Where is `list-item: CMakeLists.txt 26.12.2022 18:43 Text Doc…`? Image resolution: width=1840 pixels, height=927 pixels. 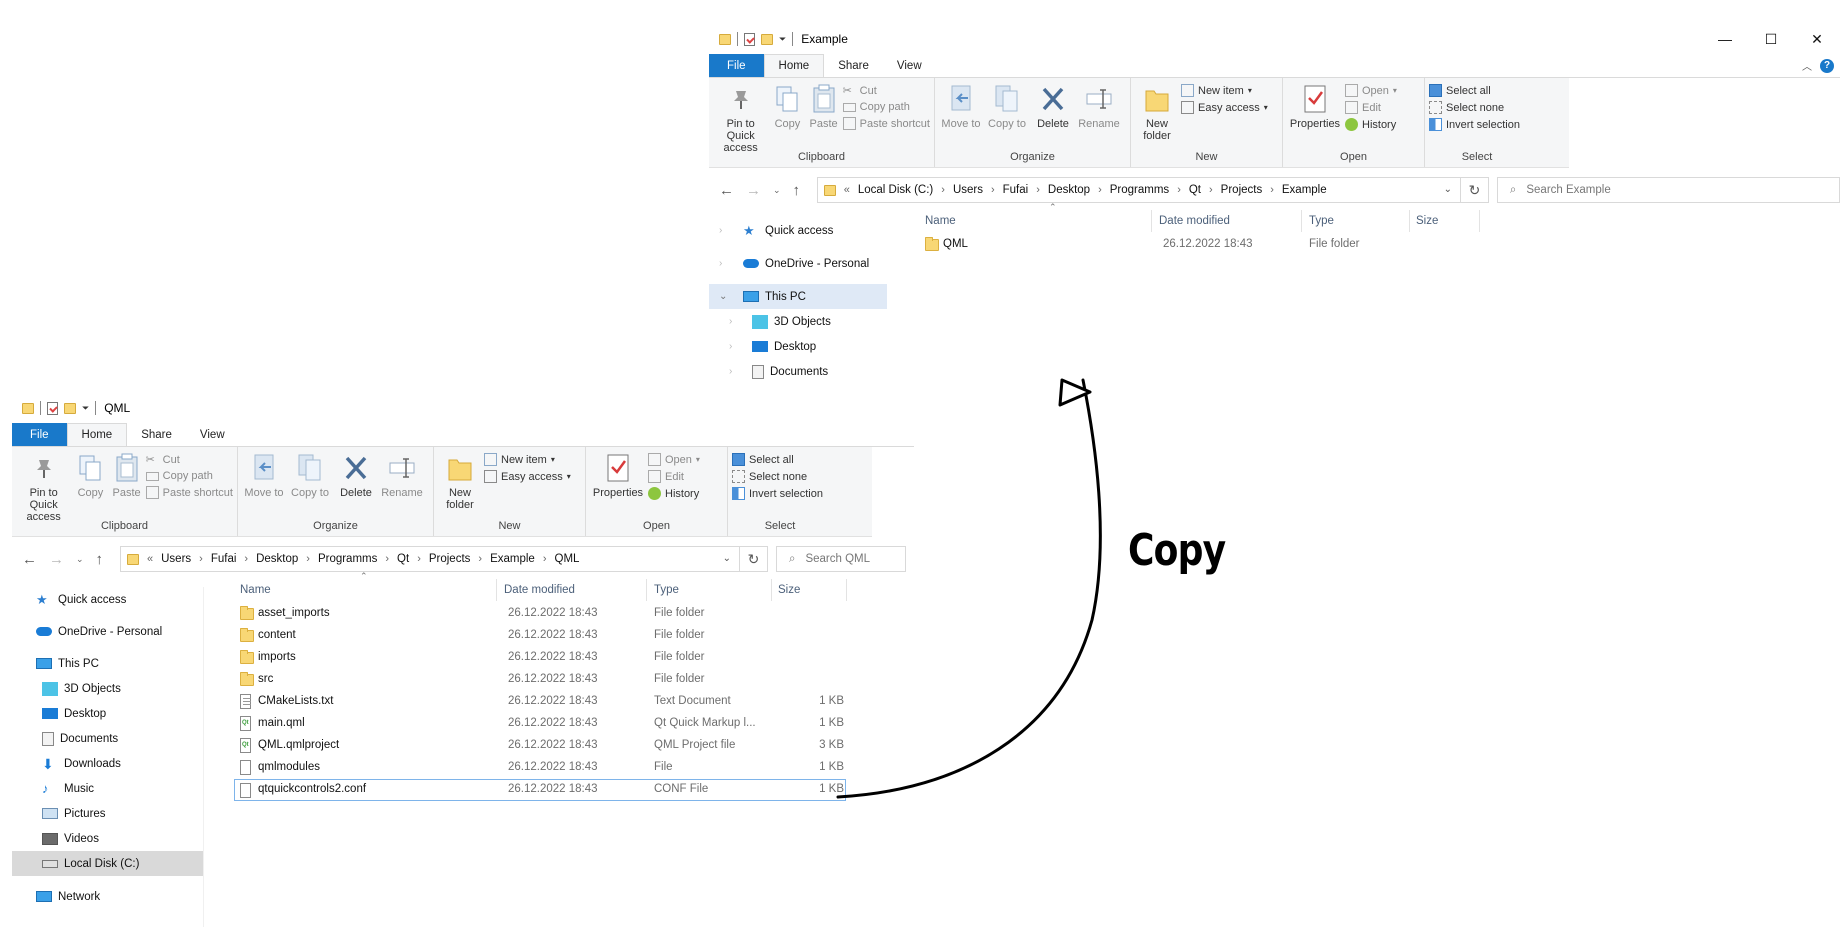 list-item: CMakeLists.txt 26.12.2022 18:43 Text Doc… is located at coordinates (559, 702).